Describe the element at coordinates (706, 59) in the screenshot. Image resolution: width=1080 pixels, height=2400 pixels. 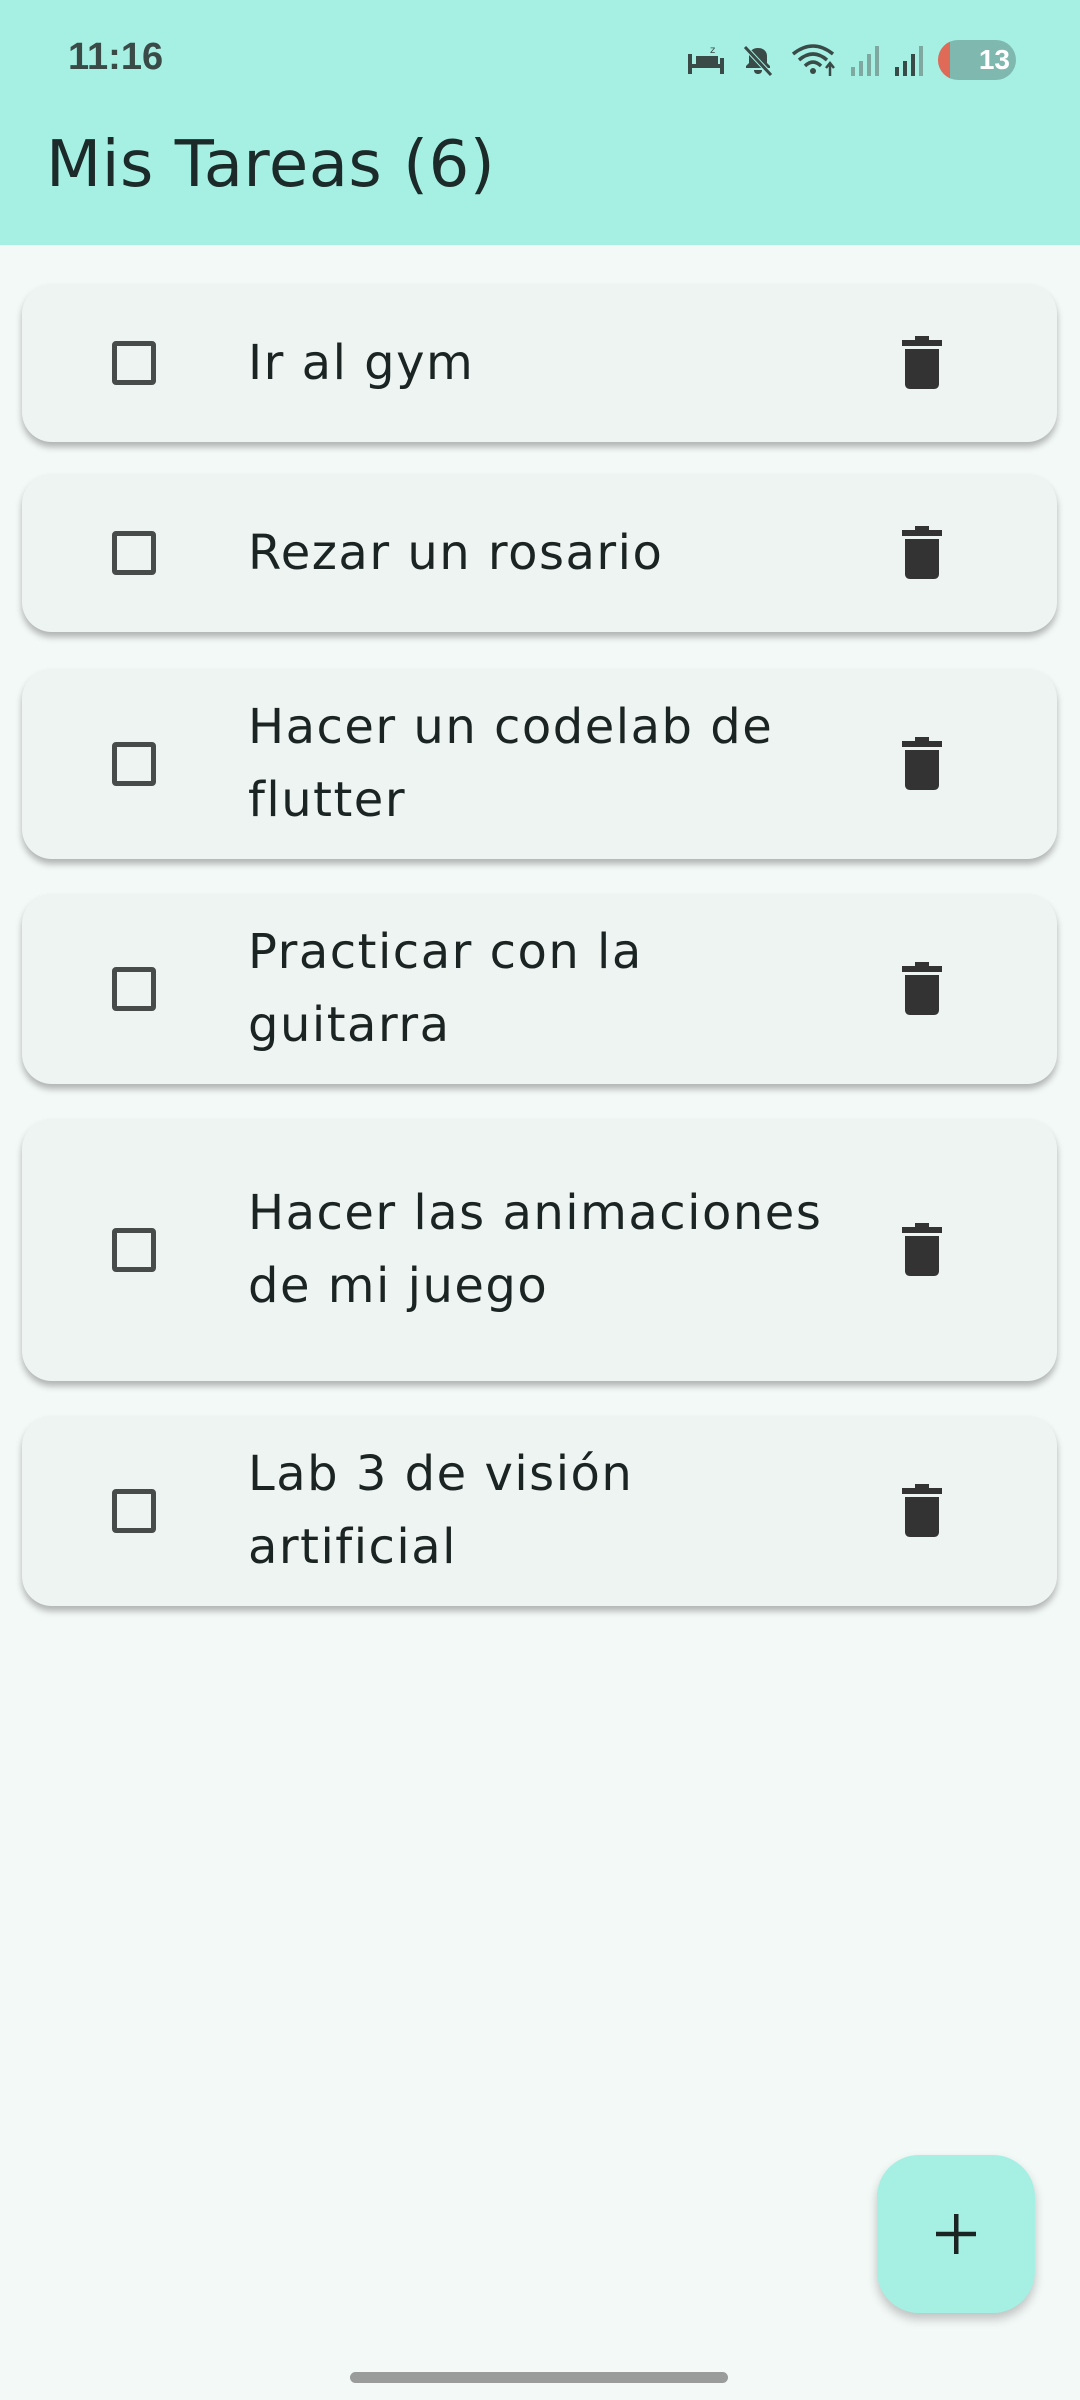
I see `sleep-icon: z` at that location.